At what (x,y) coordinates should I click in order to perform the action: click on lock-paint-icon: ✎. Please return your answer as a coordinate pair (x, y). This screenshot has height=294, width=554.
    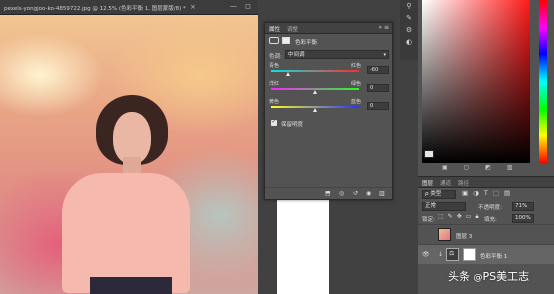
    Looking at the image, I should click on (452, 216).